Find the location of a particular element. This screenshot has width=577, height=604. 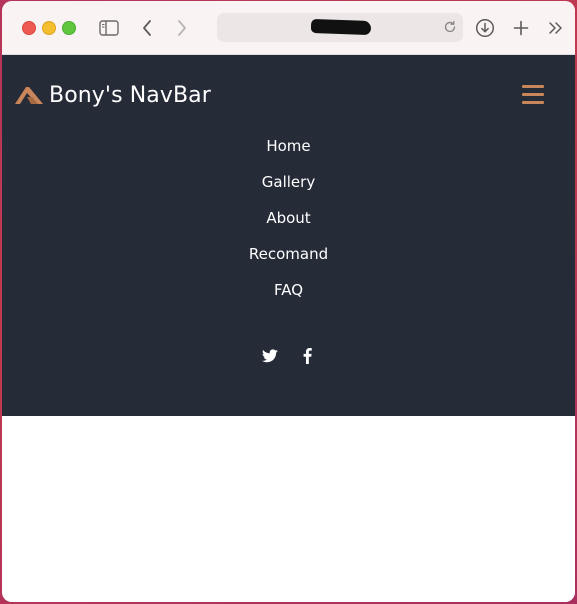

nav-link-home: Home is located at coordinates (288, 146).